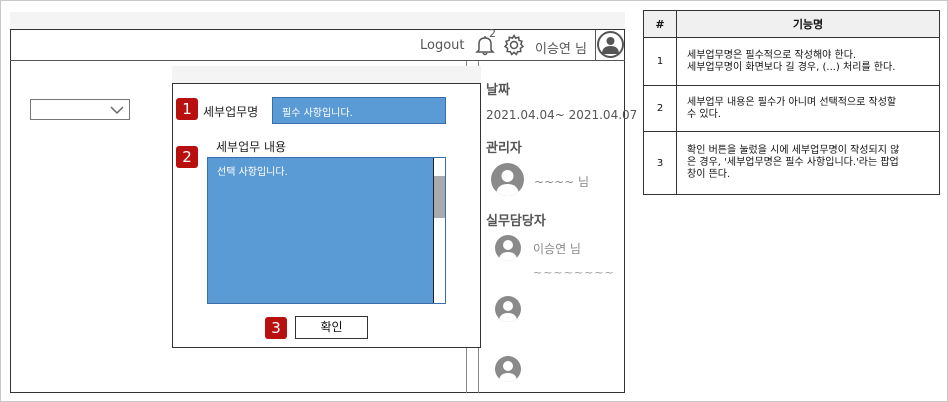  What do you see at coordinates (442, 45) in the screenshot?
I see `logout-link: Logout` at bounding box center [442, 45].